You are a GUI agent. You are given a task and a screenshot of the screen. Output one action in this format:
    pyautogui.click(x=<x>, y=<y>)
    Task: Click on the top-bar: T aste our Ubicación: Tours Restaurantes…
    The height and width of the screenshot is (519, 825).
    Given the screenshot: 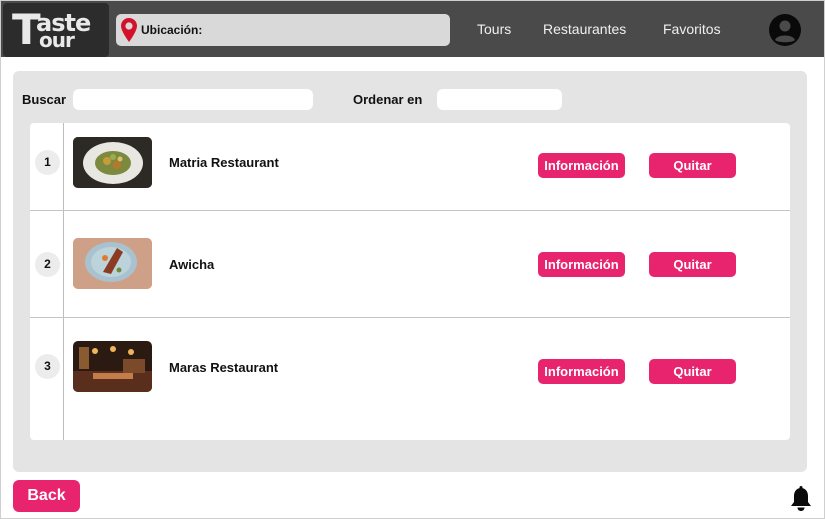 What is the action you would take?
    pyautogui.click(x=412, y=29)
    